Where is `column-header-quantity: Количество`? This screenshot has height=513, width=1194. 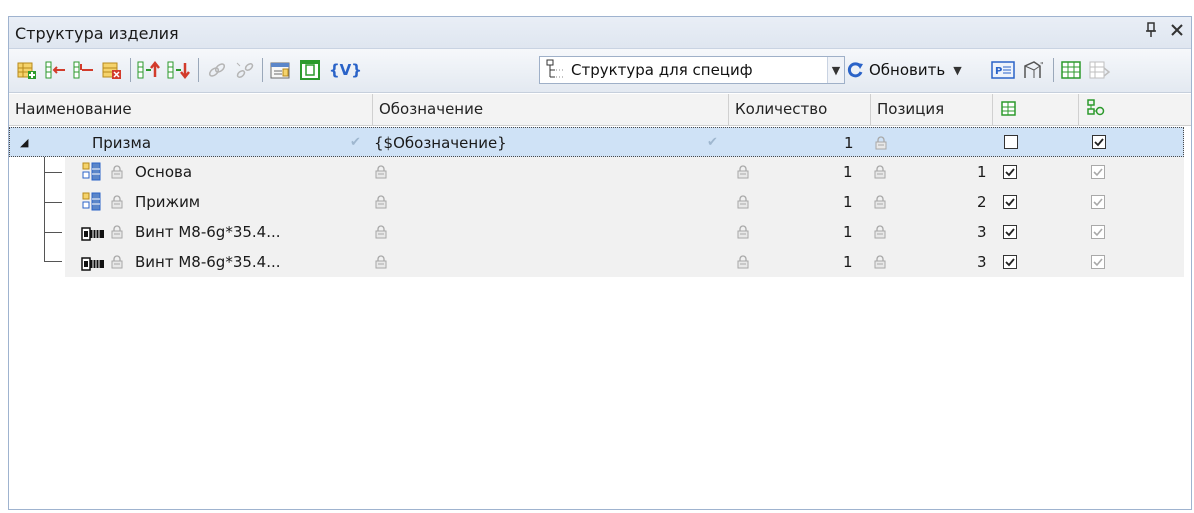 column-header-quantity: Количество is located at coordinates (800, 109).